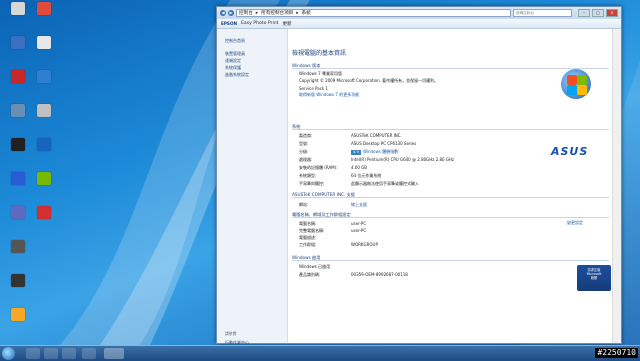 This screenshot has height=361, width=640. I want to click on system-label: 安裝的記憶體 (RAM):, so click(318, 167).